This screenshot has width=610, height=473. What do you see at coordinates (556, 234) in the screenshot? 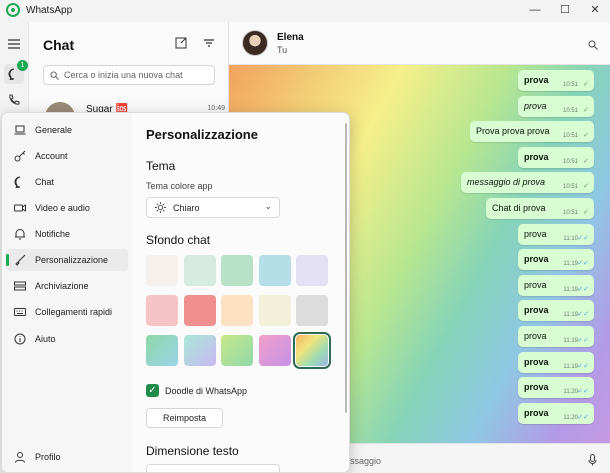
I see `message-bubble: prova 11:10 ✓✓` at bounding box center [556, 234].